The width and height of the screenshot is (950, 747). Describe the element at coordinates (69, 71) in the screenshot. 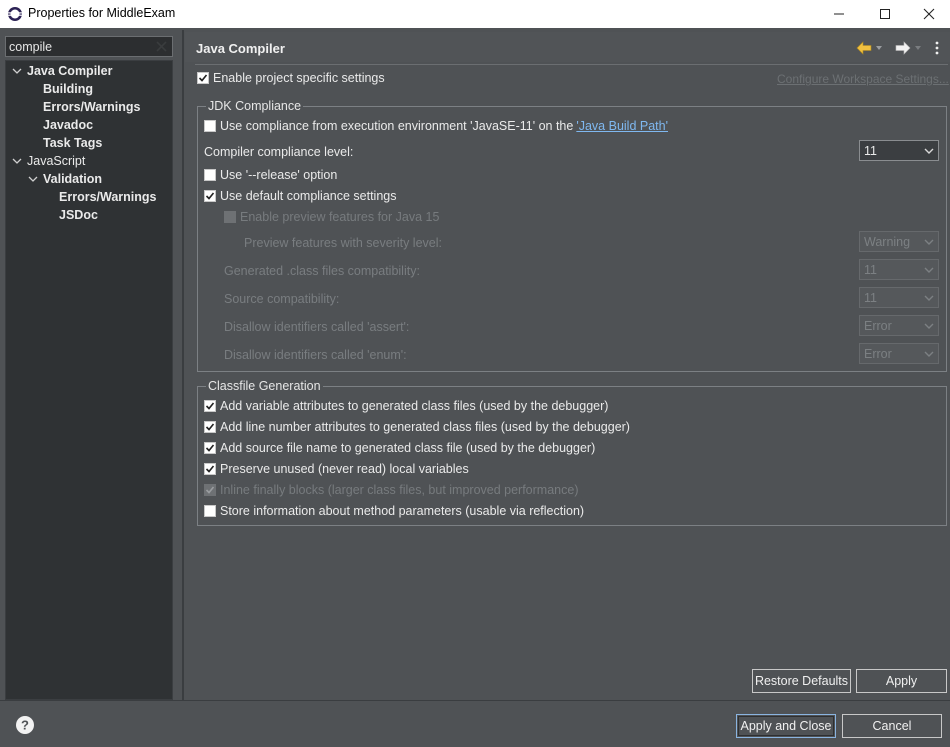

I see `tree-item-java-compiler: Java Compiler` at that location.